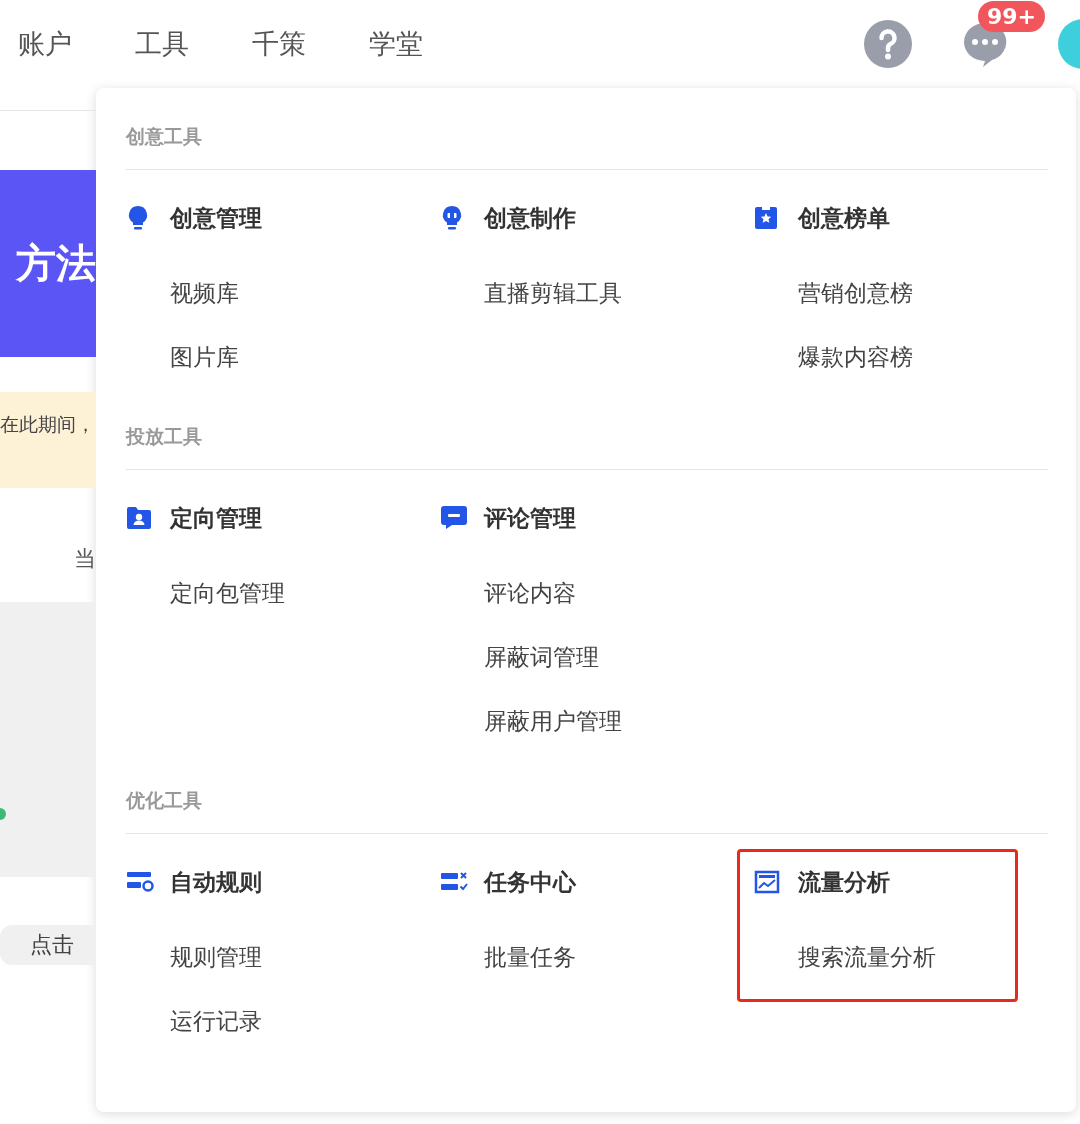 The height and width of the screenshot is (1124, 1080). I want to click on group-heading: 创意制作, so click(530, 218).